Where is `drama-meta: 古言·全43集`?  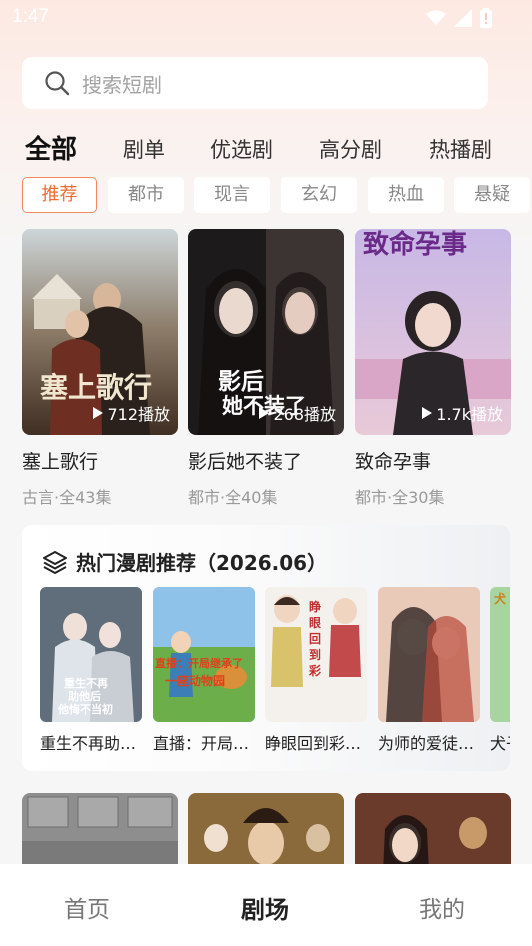 drama-meta: 古言·全43集 is located at coordinates (67, 497).